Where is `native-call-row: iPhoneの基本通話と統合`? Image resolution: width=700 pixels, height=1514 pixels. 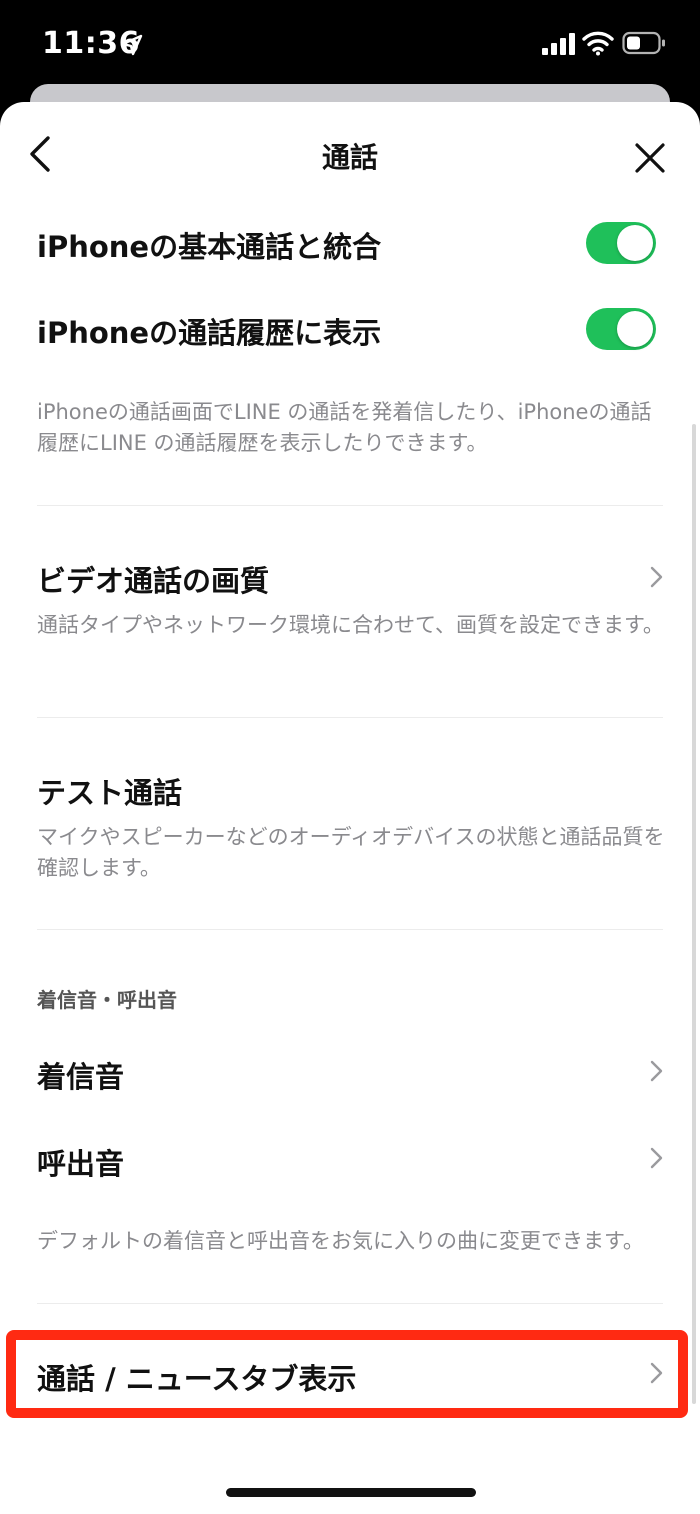
native-call-row: iPhoneの基本通話と統合 is located at coordinates (350, 244).